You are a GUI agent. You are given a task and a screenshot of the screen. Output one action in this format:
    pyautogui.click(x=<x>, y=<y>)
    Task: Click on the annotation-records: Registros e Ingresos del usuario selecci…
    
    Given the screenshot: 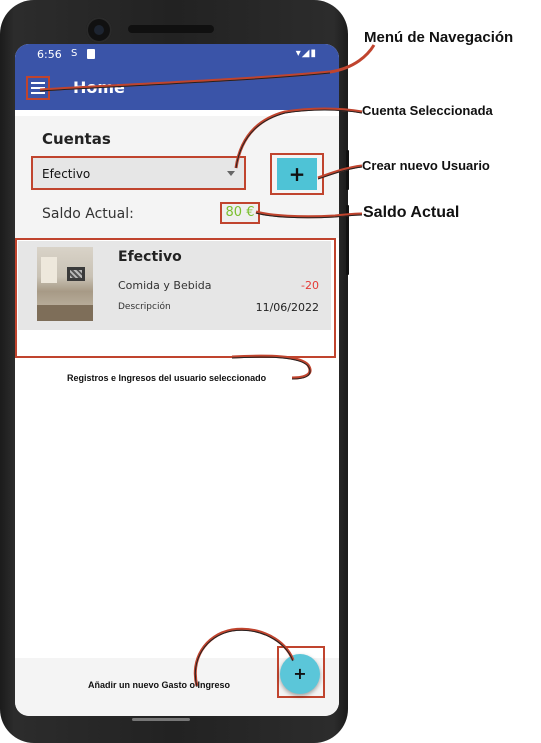 What is the action you would take?
    pyautogui.click(x=167, y=378)
    